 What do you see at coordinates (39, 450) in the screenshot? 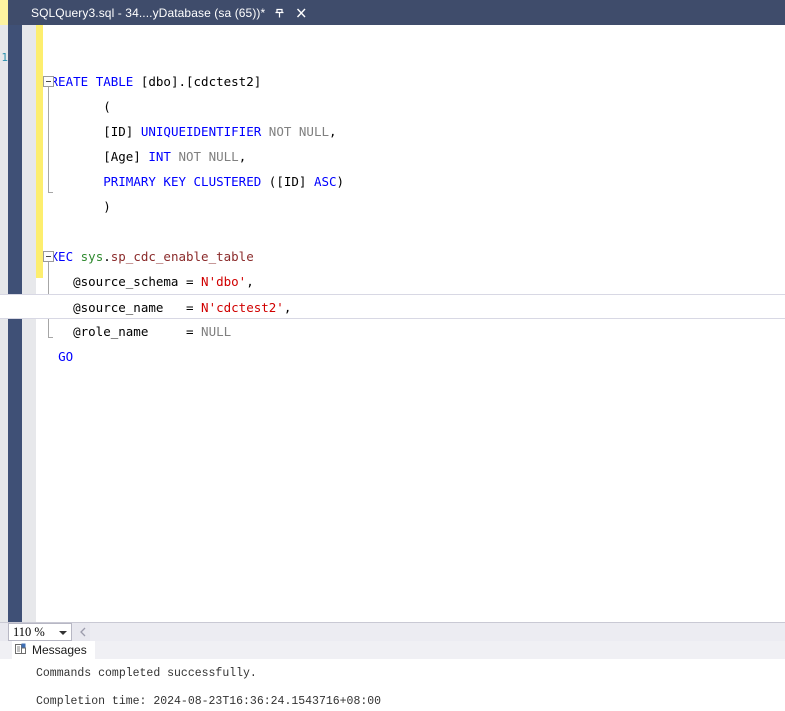
I see `change-tracking-bar-empty` at bounding box center [39, 450].